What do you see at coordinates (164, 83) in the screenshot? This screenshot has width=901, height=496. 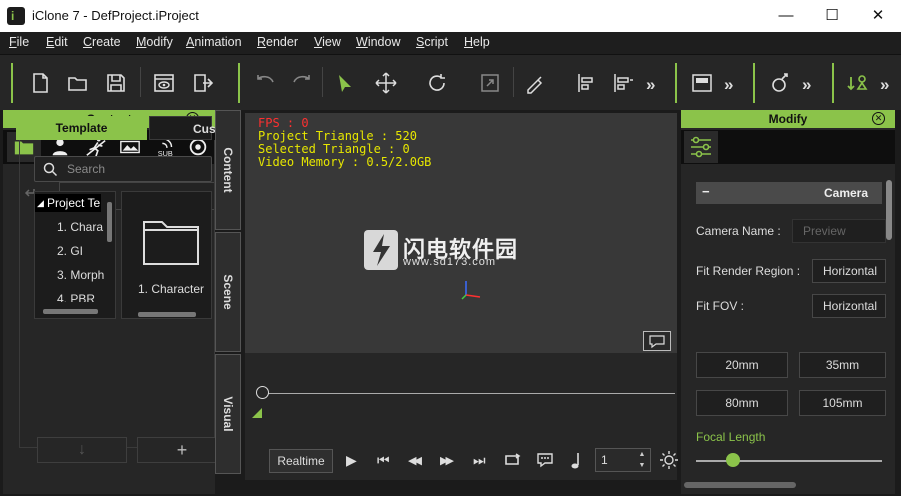 I see `preview-icon` at bounding box center [164, 83].